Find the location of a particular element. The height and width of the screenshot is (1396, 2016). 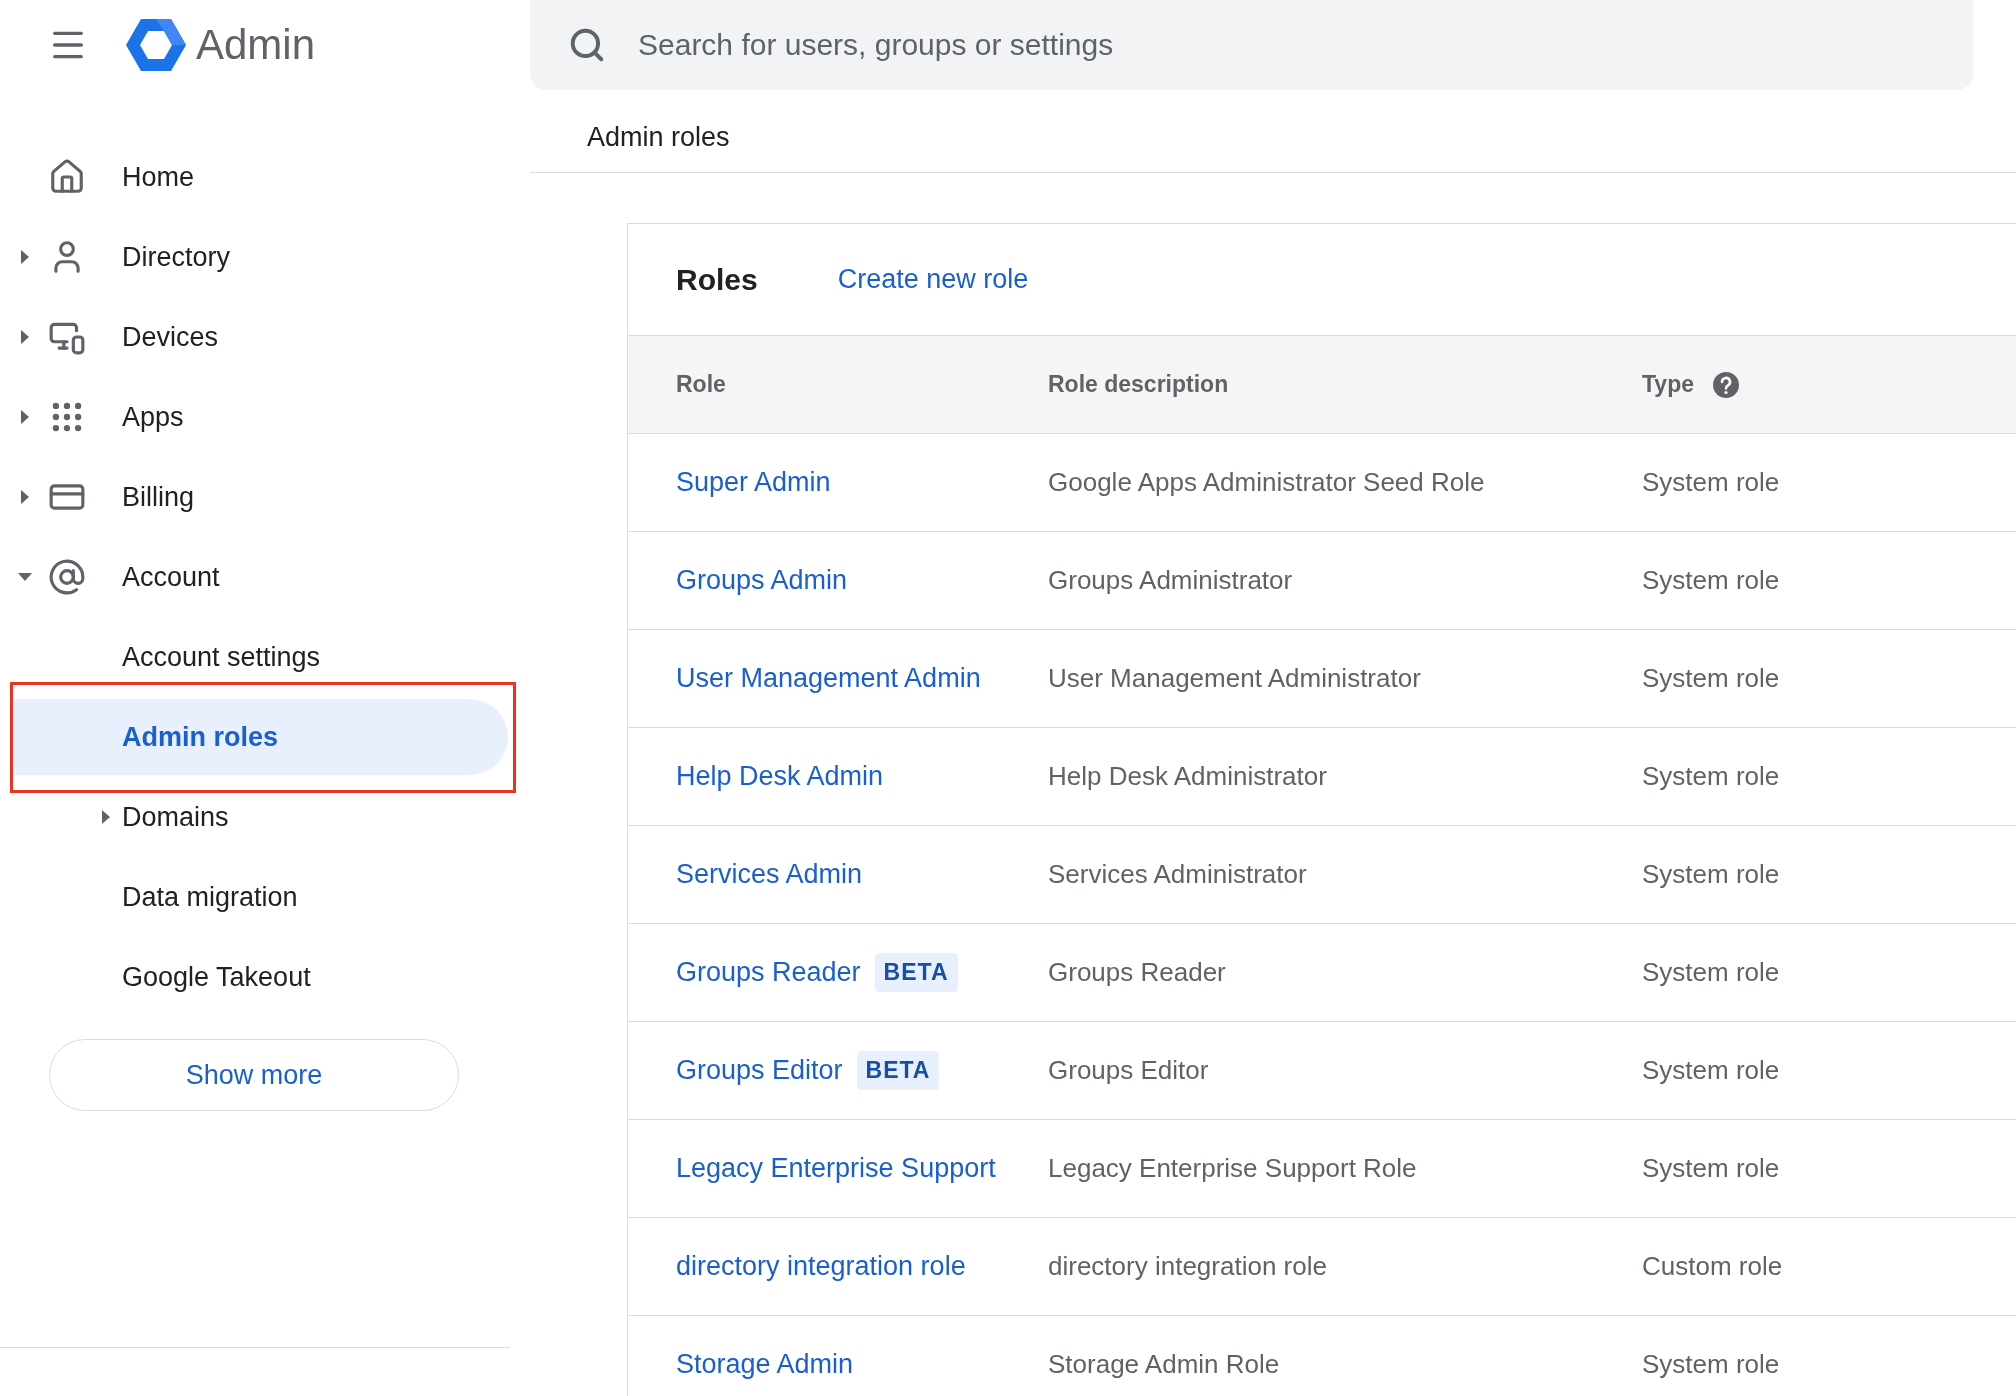

column-header: Role description is located at coordinates (1139, 384).